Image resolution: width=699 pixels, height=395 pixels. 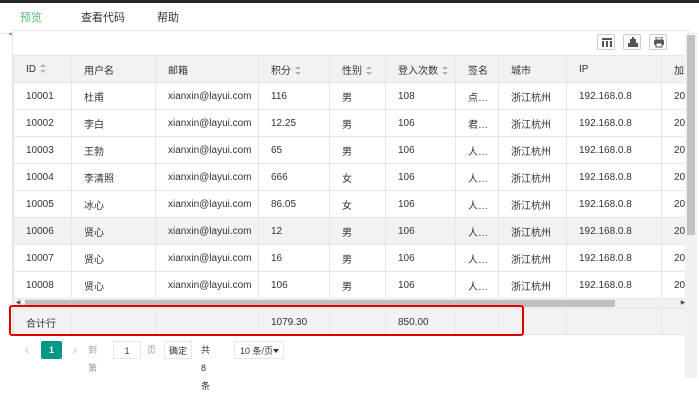 I want to click on table-cell: 116, so click(x=294, y=96).